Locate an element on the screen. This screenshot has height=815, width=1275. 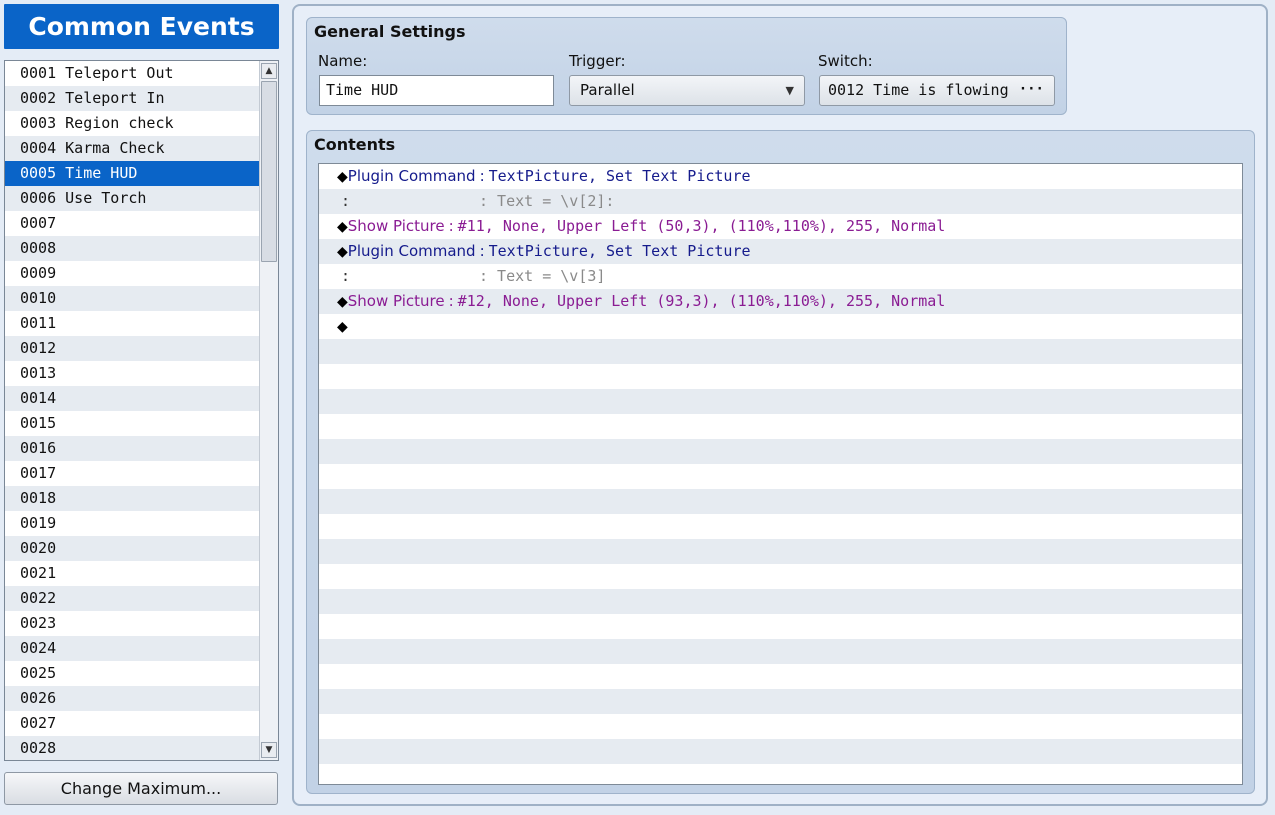
event-list-item: 0004 Karma Check is located at coordinates (132, 148).